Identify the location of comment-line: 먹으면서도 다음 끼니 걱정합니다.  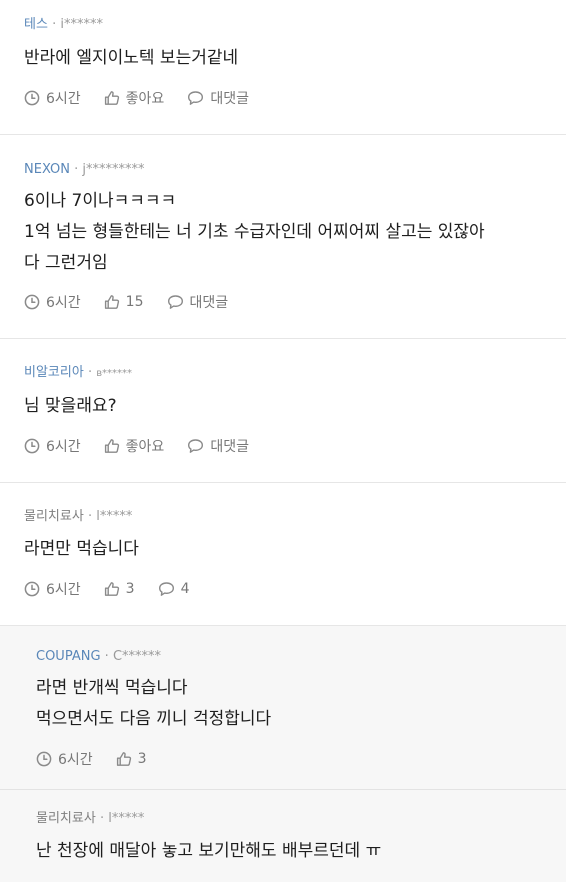
(154, 719).